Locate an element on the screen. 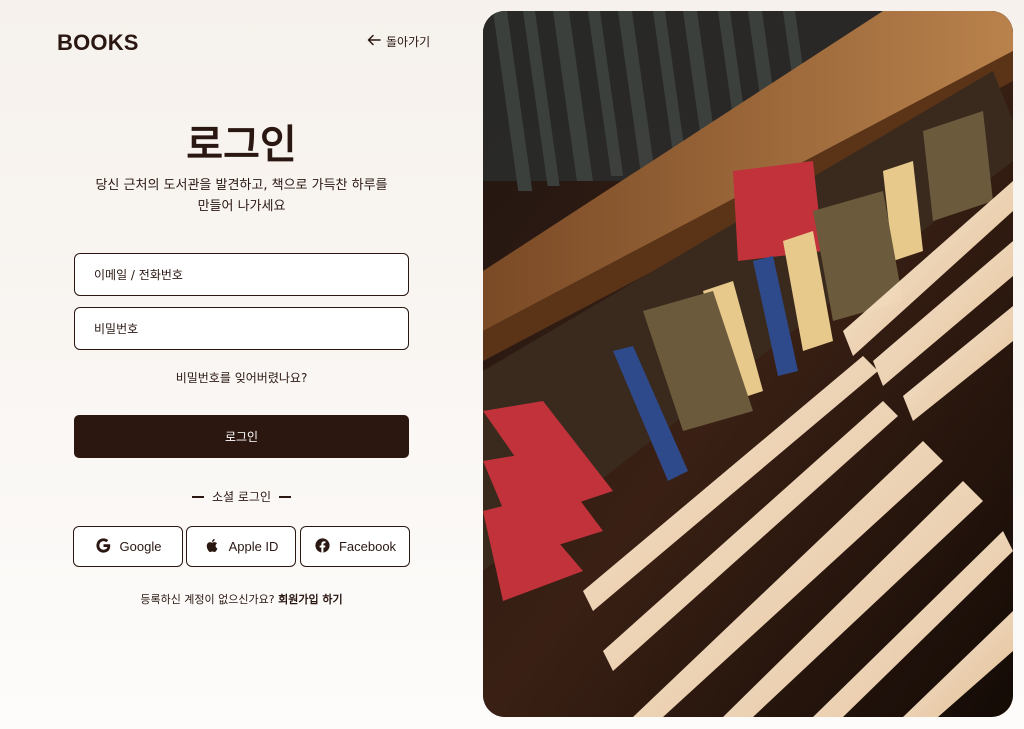 The height and width of the screenshot is (729, 1024). apple-label: Apple ID is located at coordinates (253, 546).